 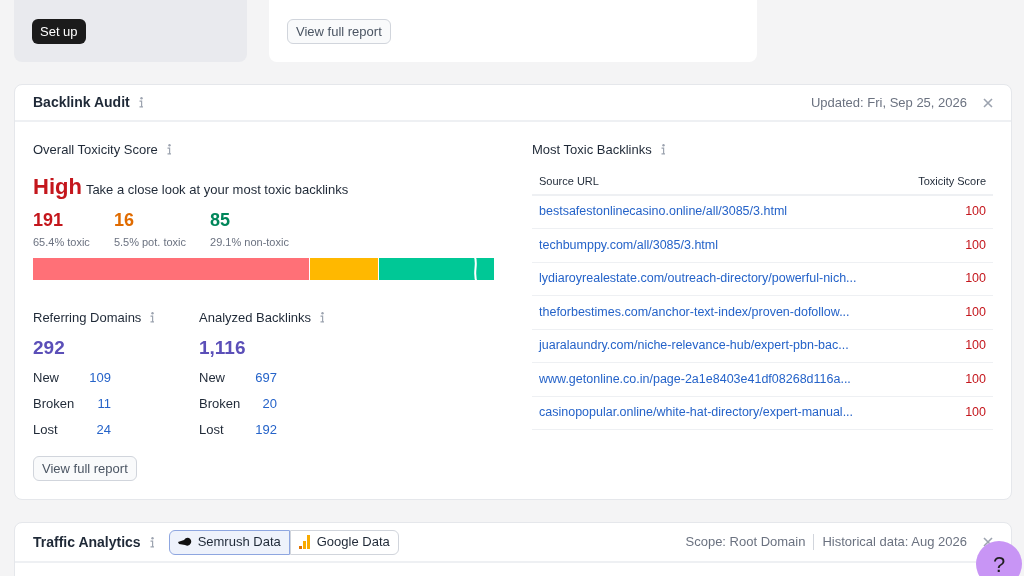 What do you see at coordinates (249, 242) in the screenshot?
I see `stat-label: 29.1% non-toxic` at bounding box center [249, 242].